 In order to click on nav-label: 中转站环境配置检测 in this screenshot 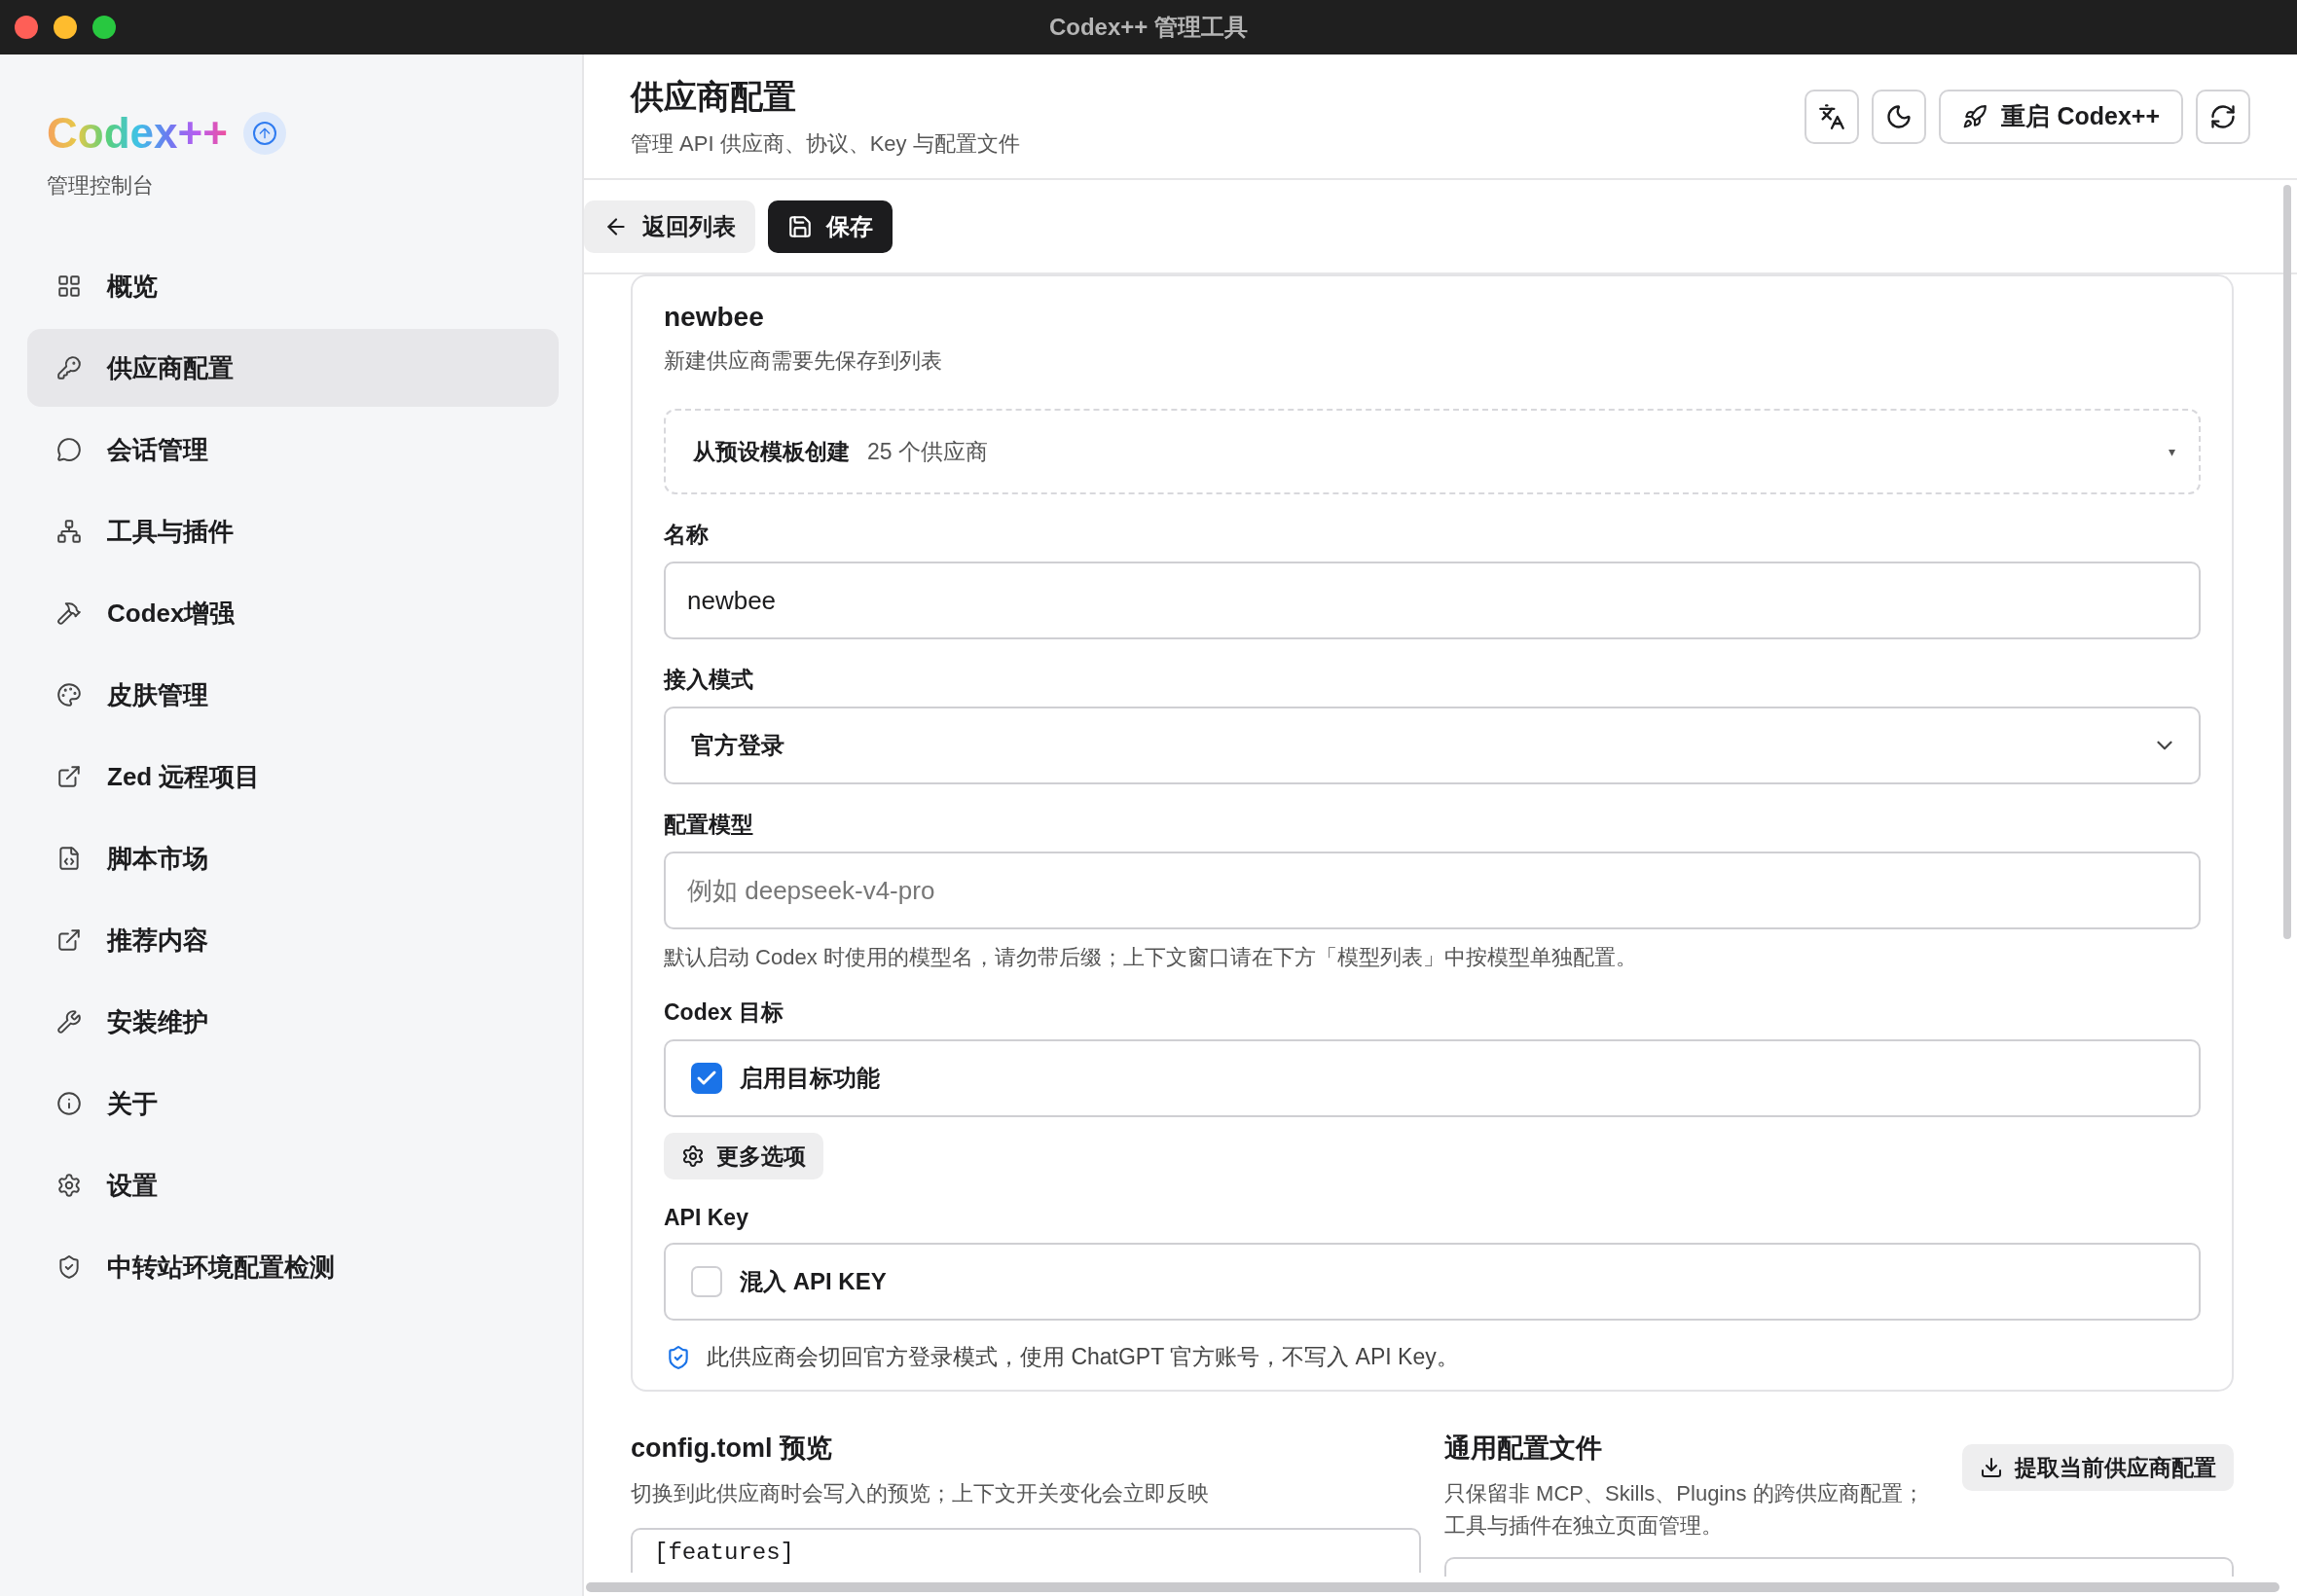, I will do `click(221, 1267)`.